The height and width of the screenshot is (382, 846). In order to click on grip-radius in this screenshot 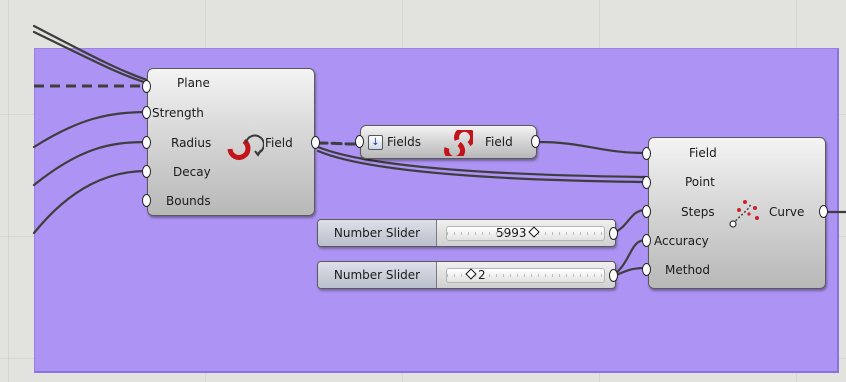, I will do `click(146, 142)`.